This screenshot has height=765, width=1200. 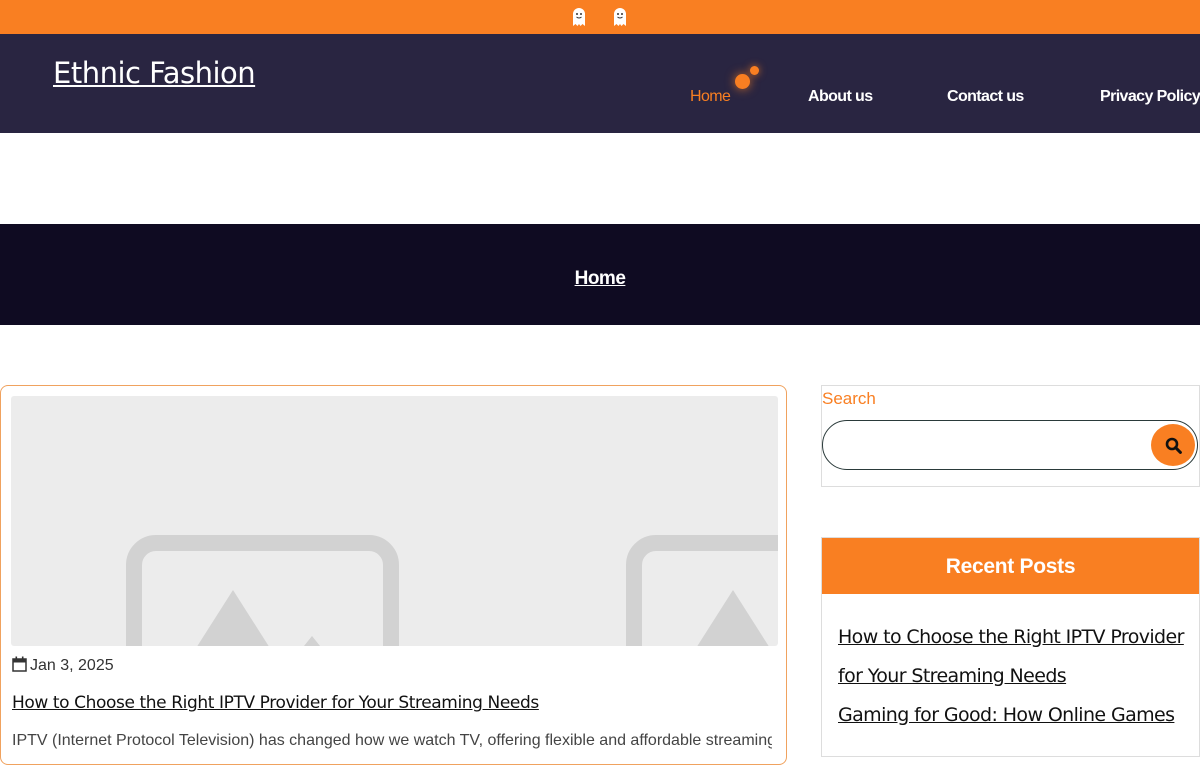 I want to click on search-button, so click(x=1173, y=445).